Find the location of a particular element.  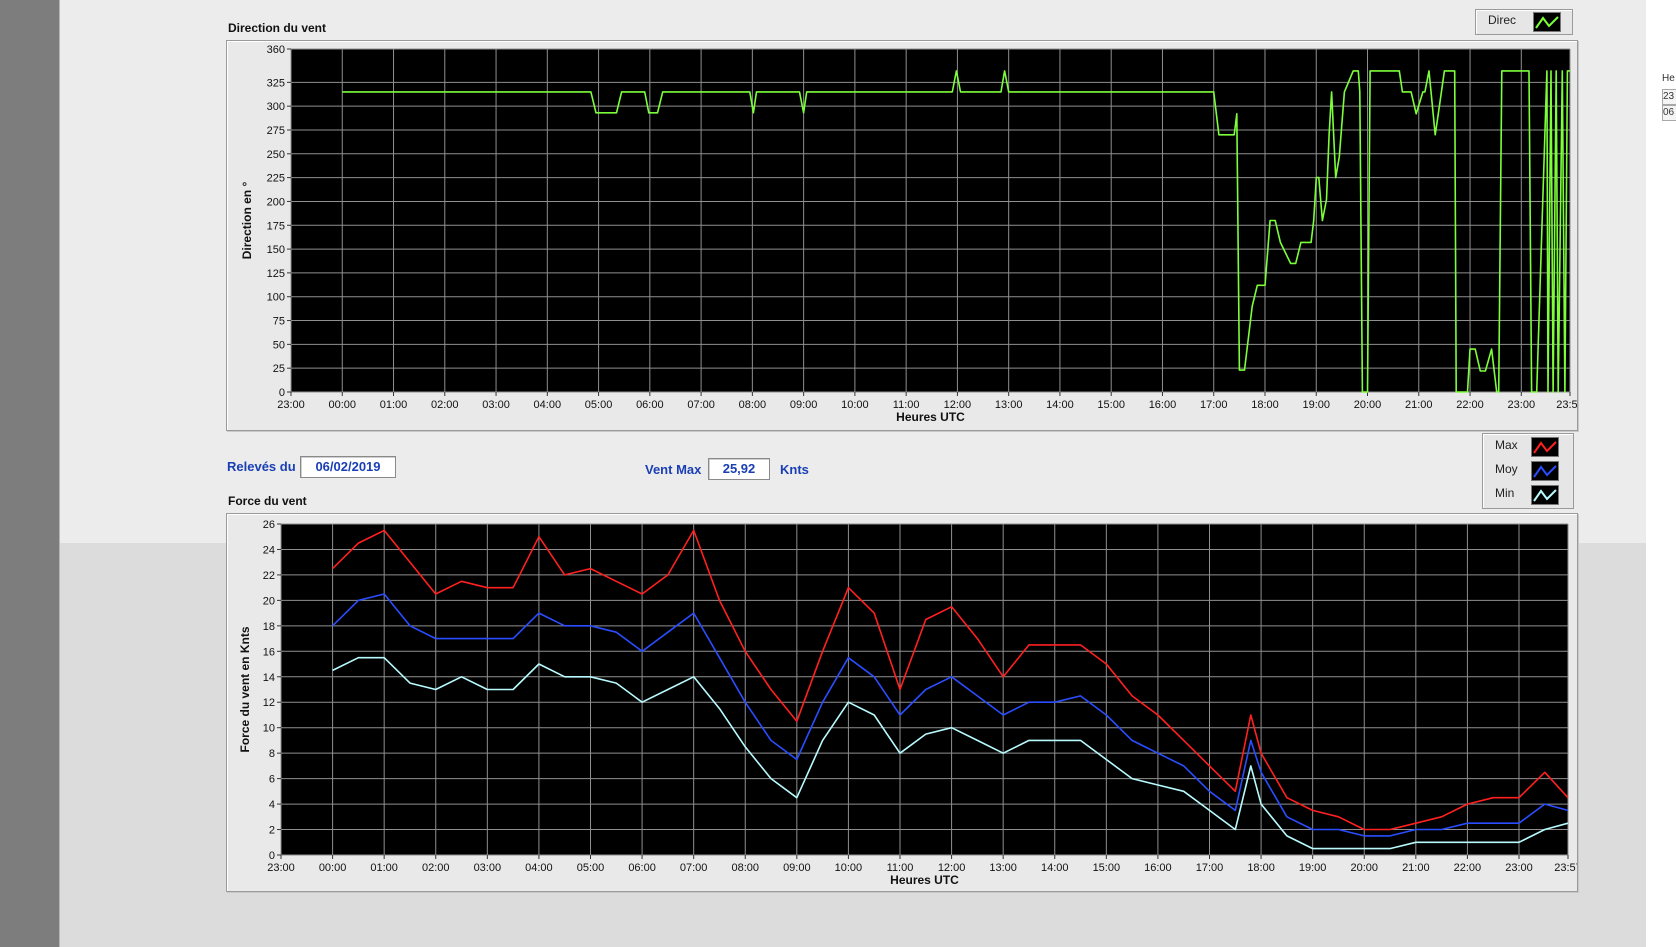

direction-ytick-label: 250 is located at coordinates (276, 155).